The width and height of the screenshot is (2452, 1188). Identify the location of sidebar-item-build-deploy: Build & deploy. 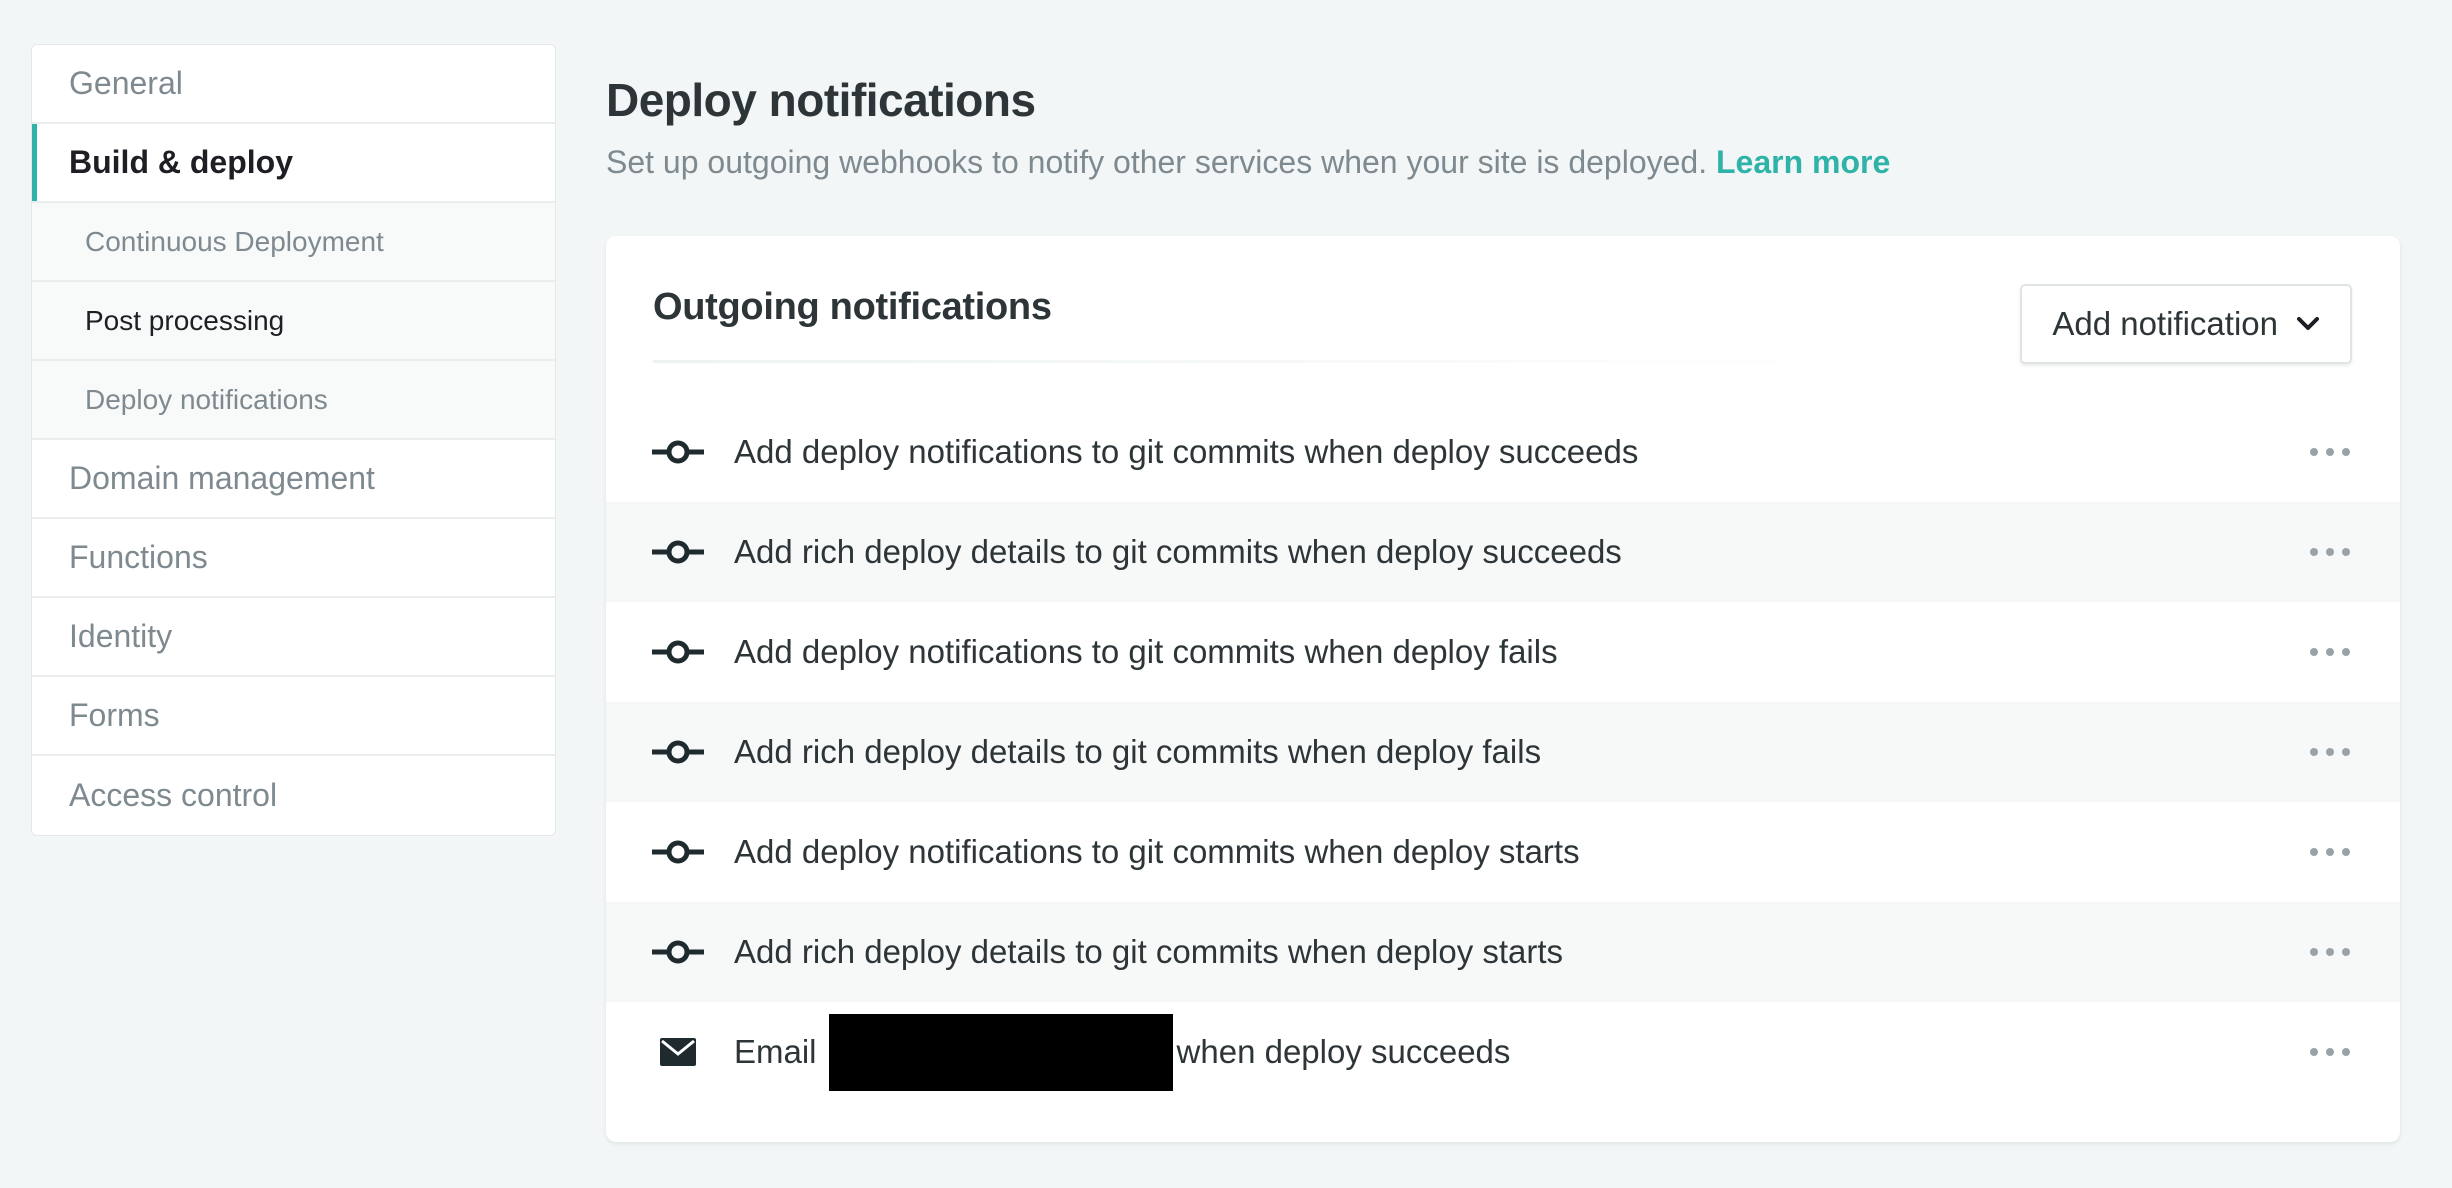
(293, 163).